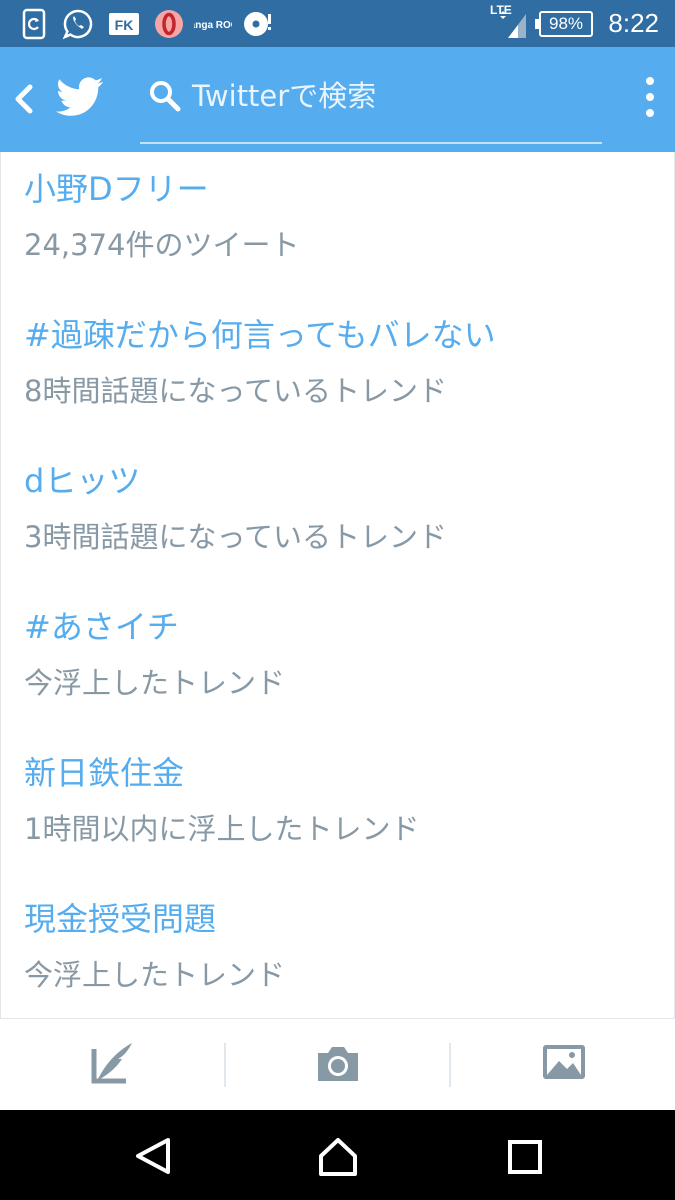 The image size is (675, 1200). Describe the element at coordinates (80, 97) in the screenshot. I see `twitter-bird-icon` at that location.